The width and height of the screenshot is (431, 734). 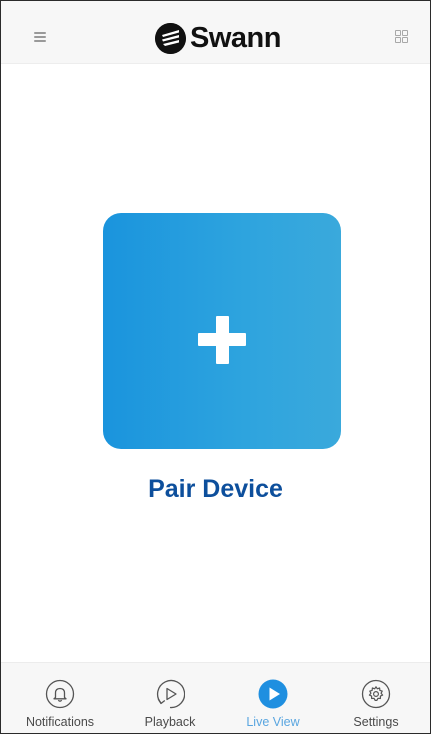 I want to click on pair-device-label: Pair Device, so click(x=215, y=489).